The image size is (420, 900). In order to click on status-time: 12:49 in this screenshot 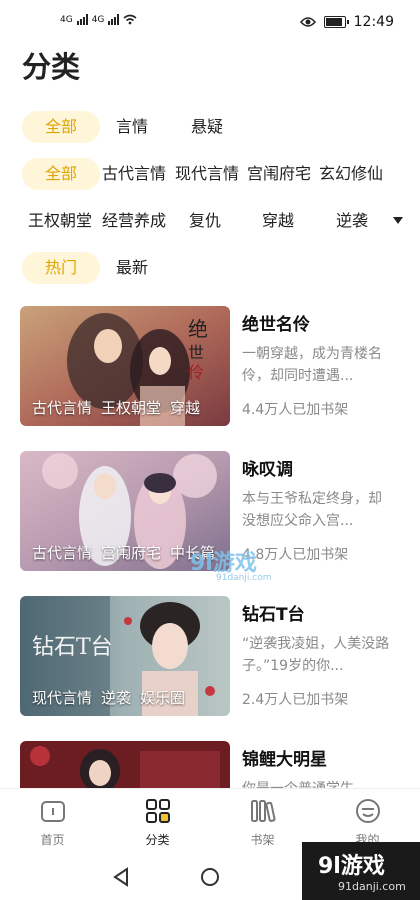, I will do `click(373, 22)`.